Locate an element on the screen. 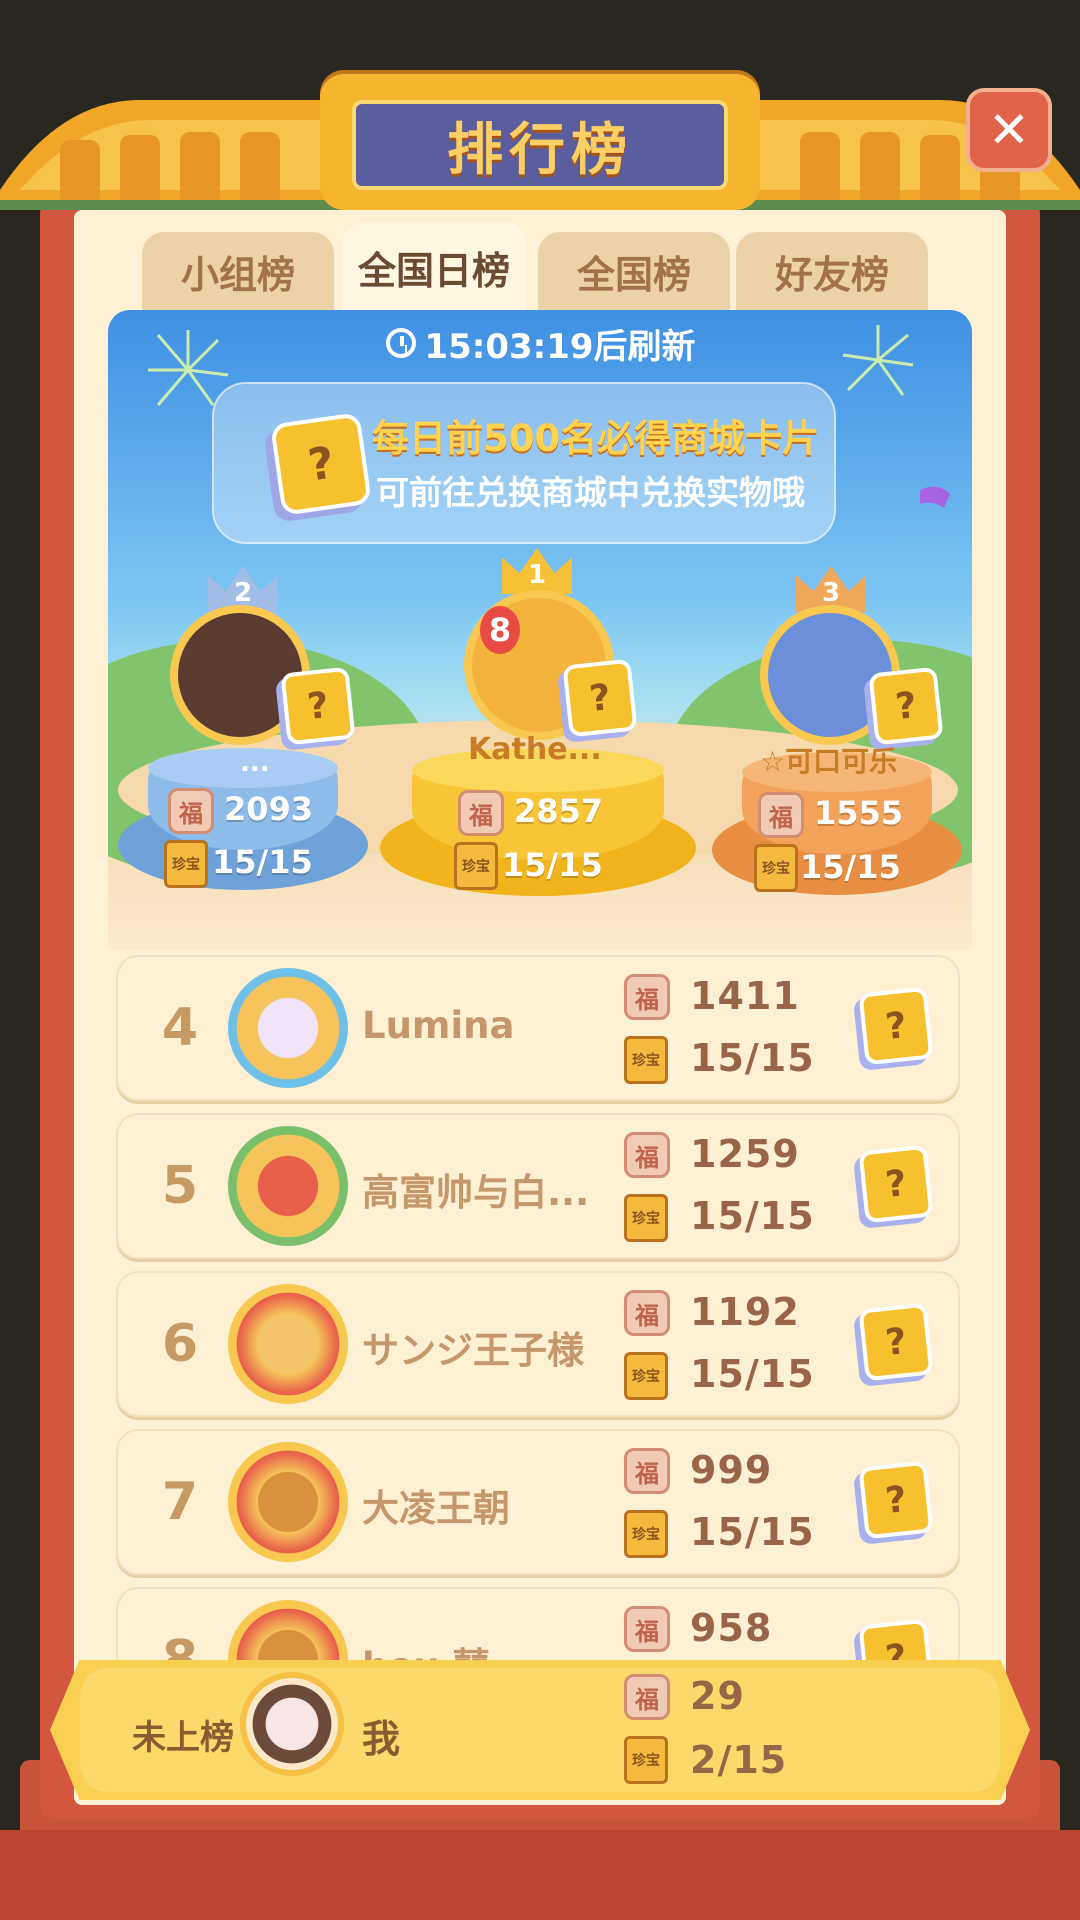 This screenshot has width=1080, height=1920. close-button: ✕ is located at coordinates (1009, 130).